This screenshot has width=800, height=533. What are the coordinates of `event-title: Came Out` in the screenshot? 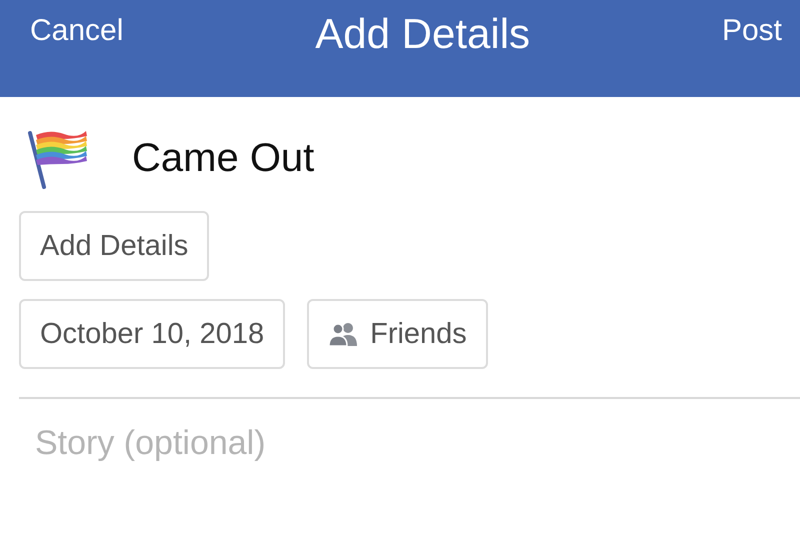 It's located at (223, 158).